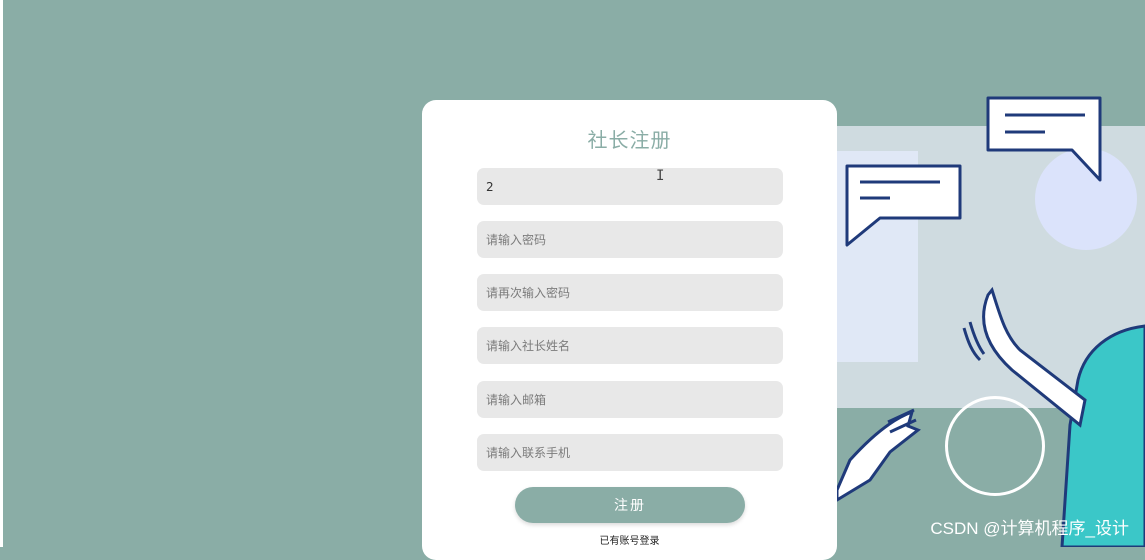  I want to click on register-button: 注册, so click(630, 505).